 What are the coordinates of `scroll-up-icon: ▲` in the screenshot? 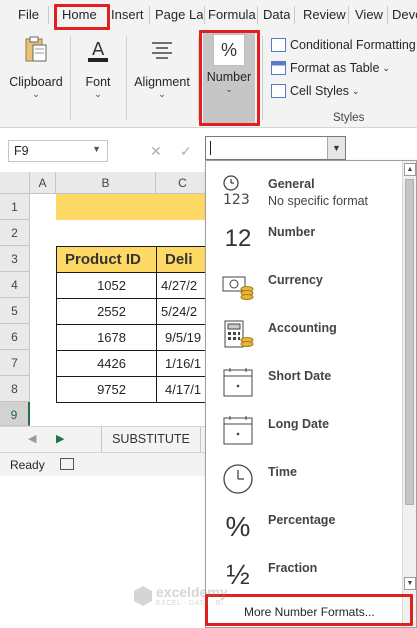 It's located at (410, 169).